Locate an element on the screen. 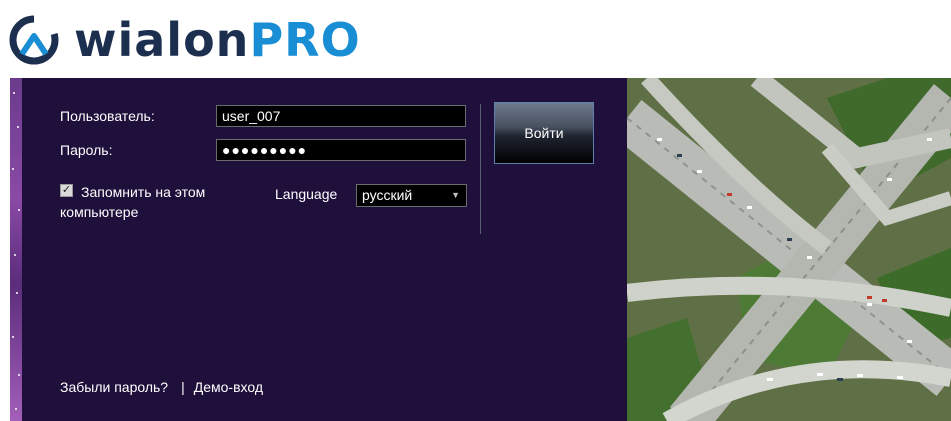 This screenshot has height=421, width=951. wialon-logo-icon is located at coordinates (34, 39).